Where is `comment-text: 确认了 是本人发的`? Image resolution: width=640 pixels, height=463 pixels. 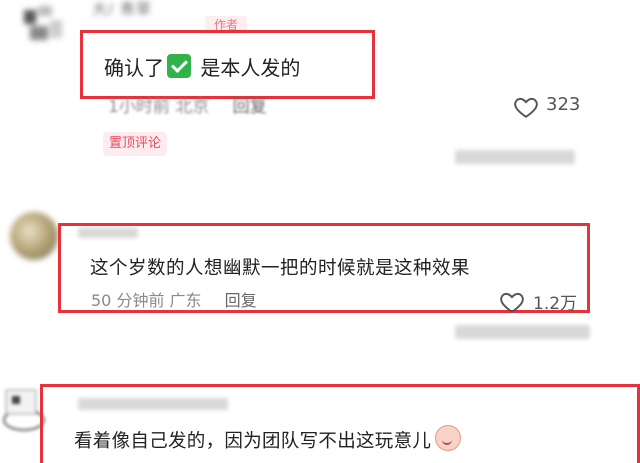
comment-text: 确认了 是本人发的 is located at coordinates (202, 66).